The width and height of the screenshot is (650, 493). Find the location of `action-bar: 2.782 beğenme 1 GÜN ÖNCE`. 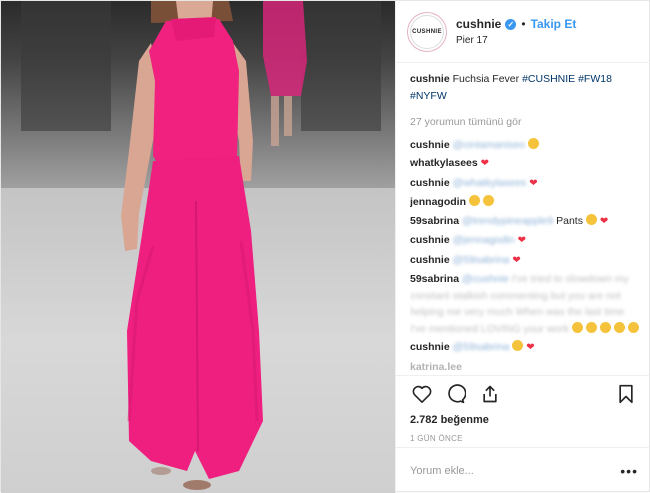

action-bar: 2.782 beğenme 1 GÜN ÖNCE is located at coordinates (523, 409).